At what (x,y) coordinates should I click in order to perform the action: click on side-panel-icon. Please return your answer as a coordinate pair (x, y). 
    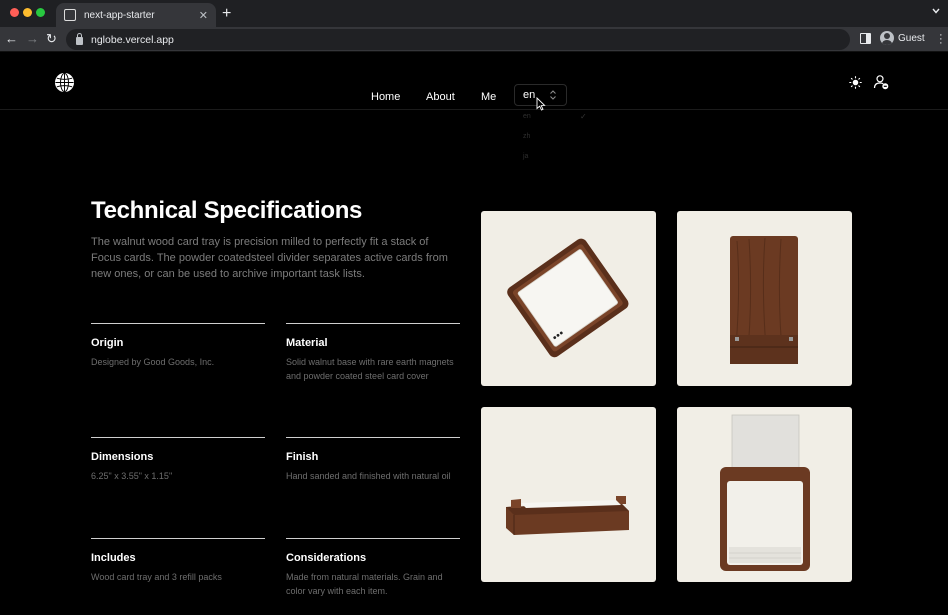
    Looking at the image, I should click on (865, 38).